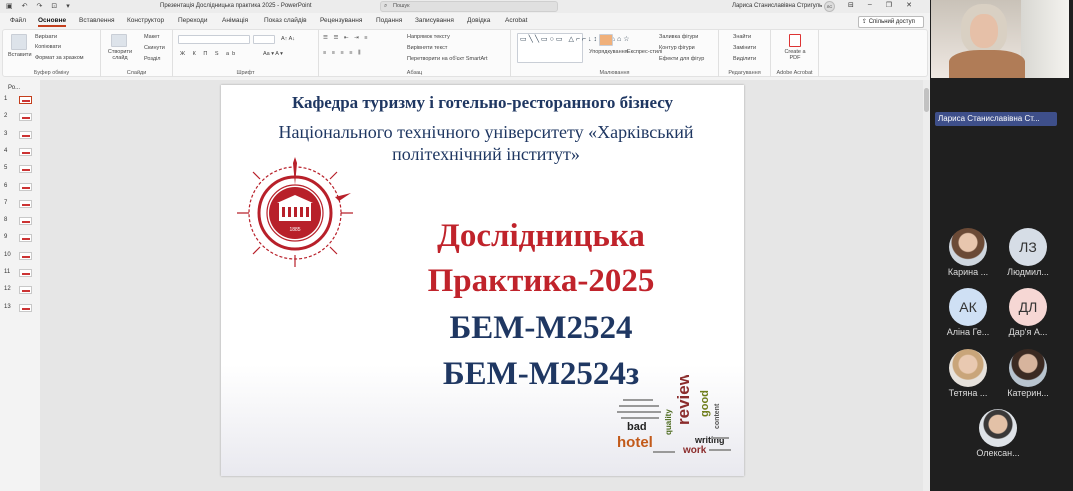  I want to click on slide-thumbnail: 8, so click(21, 221).